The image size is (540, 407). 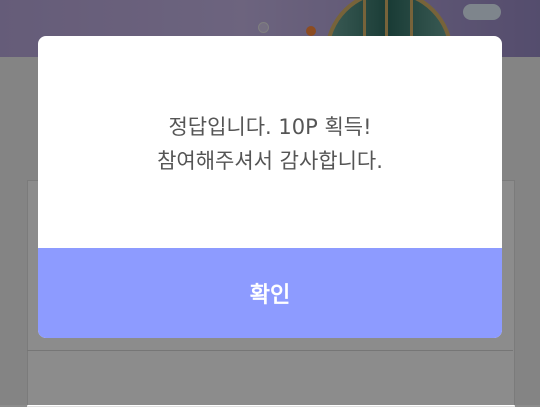 What do you see at coordinates (270, 161) in the screenshot?
I see `message-line-2: 참여해주셔서 감사합니다.` at bounding box center [270, 161].